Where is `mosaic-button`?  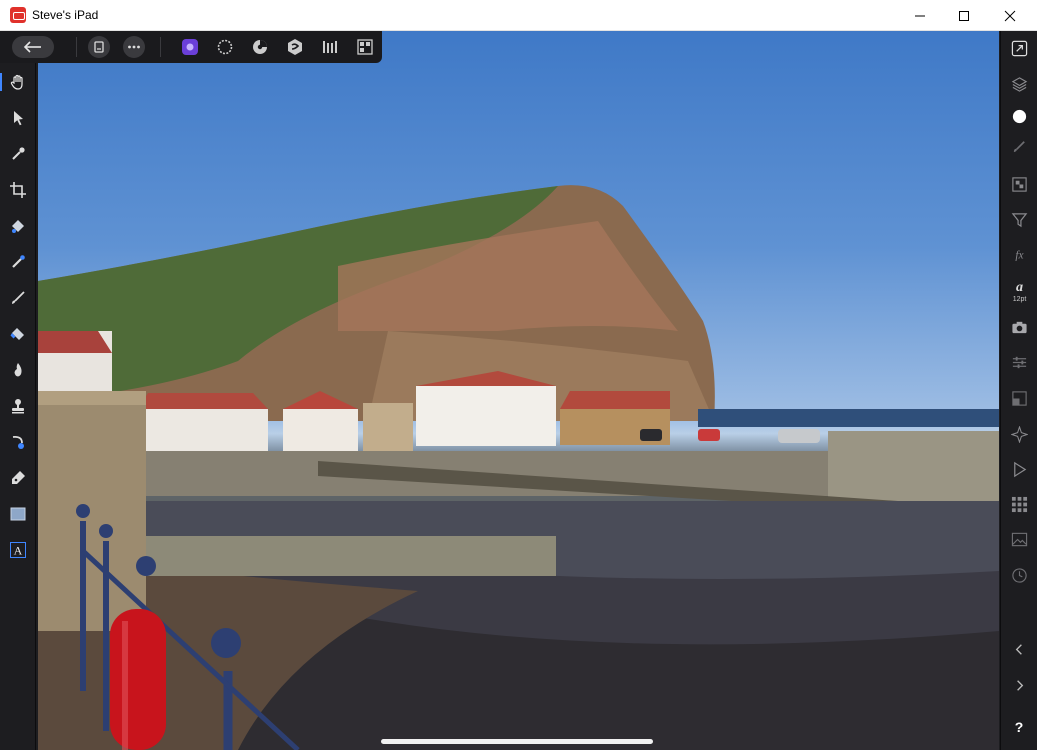
mosaic-button is located at coordinates (365, 47).